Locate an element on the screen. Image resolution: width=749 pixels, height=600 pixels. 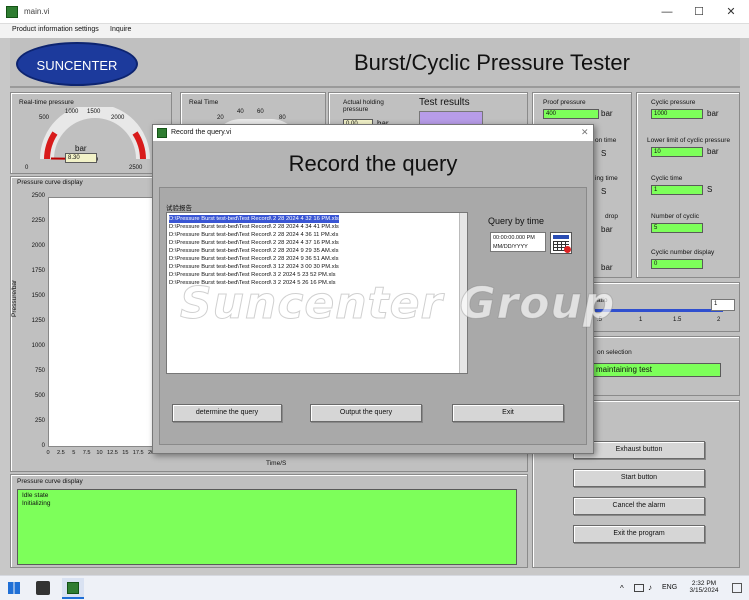
clock: 2:32 PM 3/15/2024 is located at coordinates (704, 587).